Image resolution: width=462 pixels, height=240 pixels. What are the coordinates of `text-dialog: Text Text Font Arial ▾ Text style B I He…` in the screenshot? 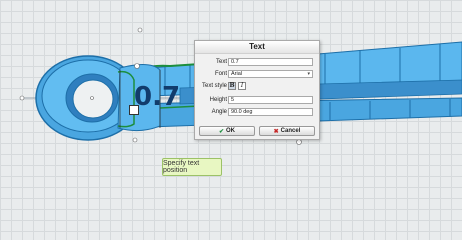 It's located at (257, 90).